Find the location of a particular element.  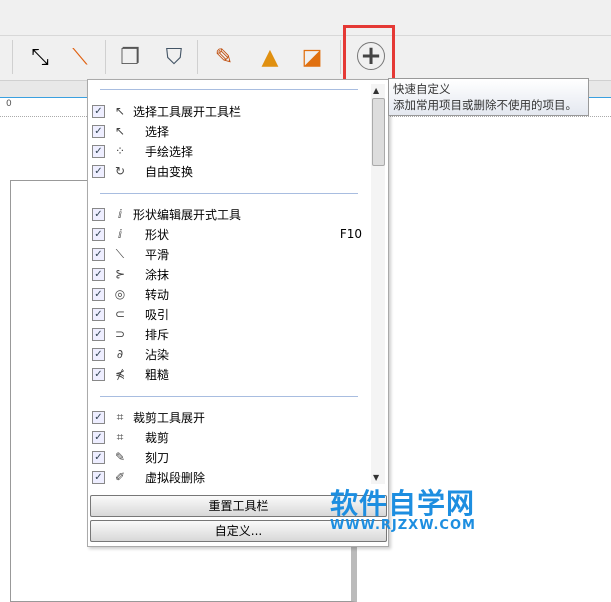

menu-item: ✓ ⅈ 形状 F10 is located at coordinates (229, 234).